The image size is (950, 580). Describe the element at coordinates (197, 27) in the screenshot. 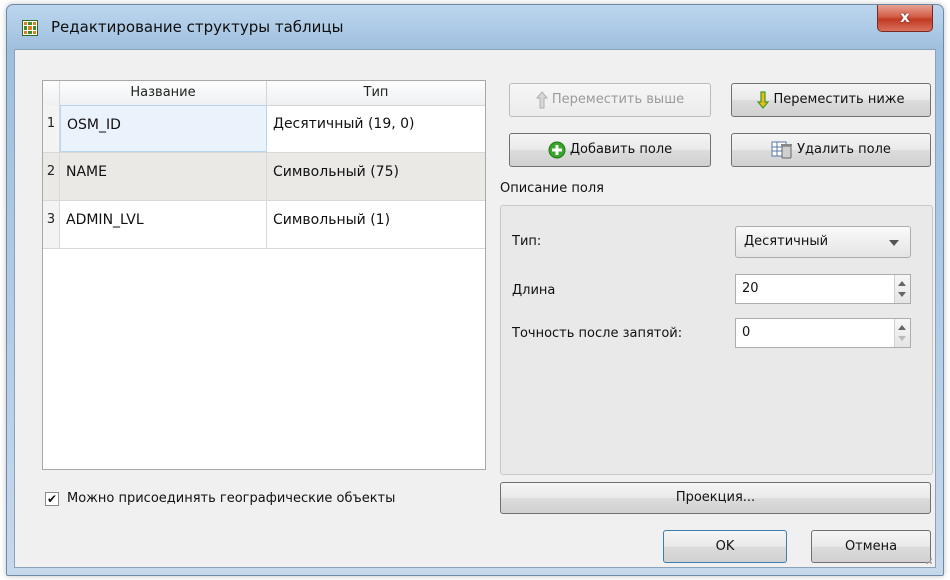

I see `window-title: Редактирование структуры таблицы` at that location.